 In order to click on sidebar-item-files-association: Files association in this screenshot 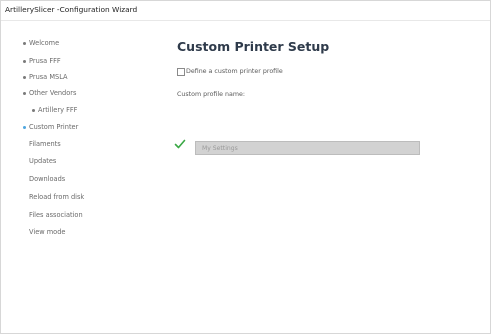, I will do `click(56, 215)`.